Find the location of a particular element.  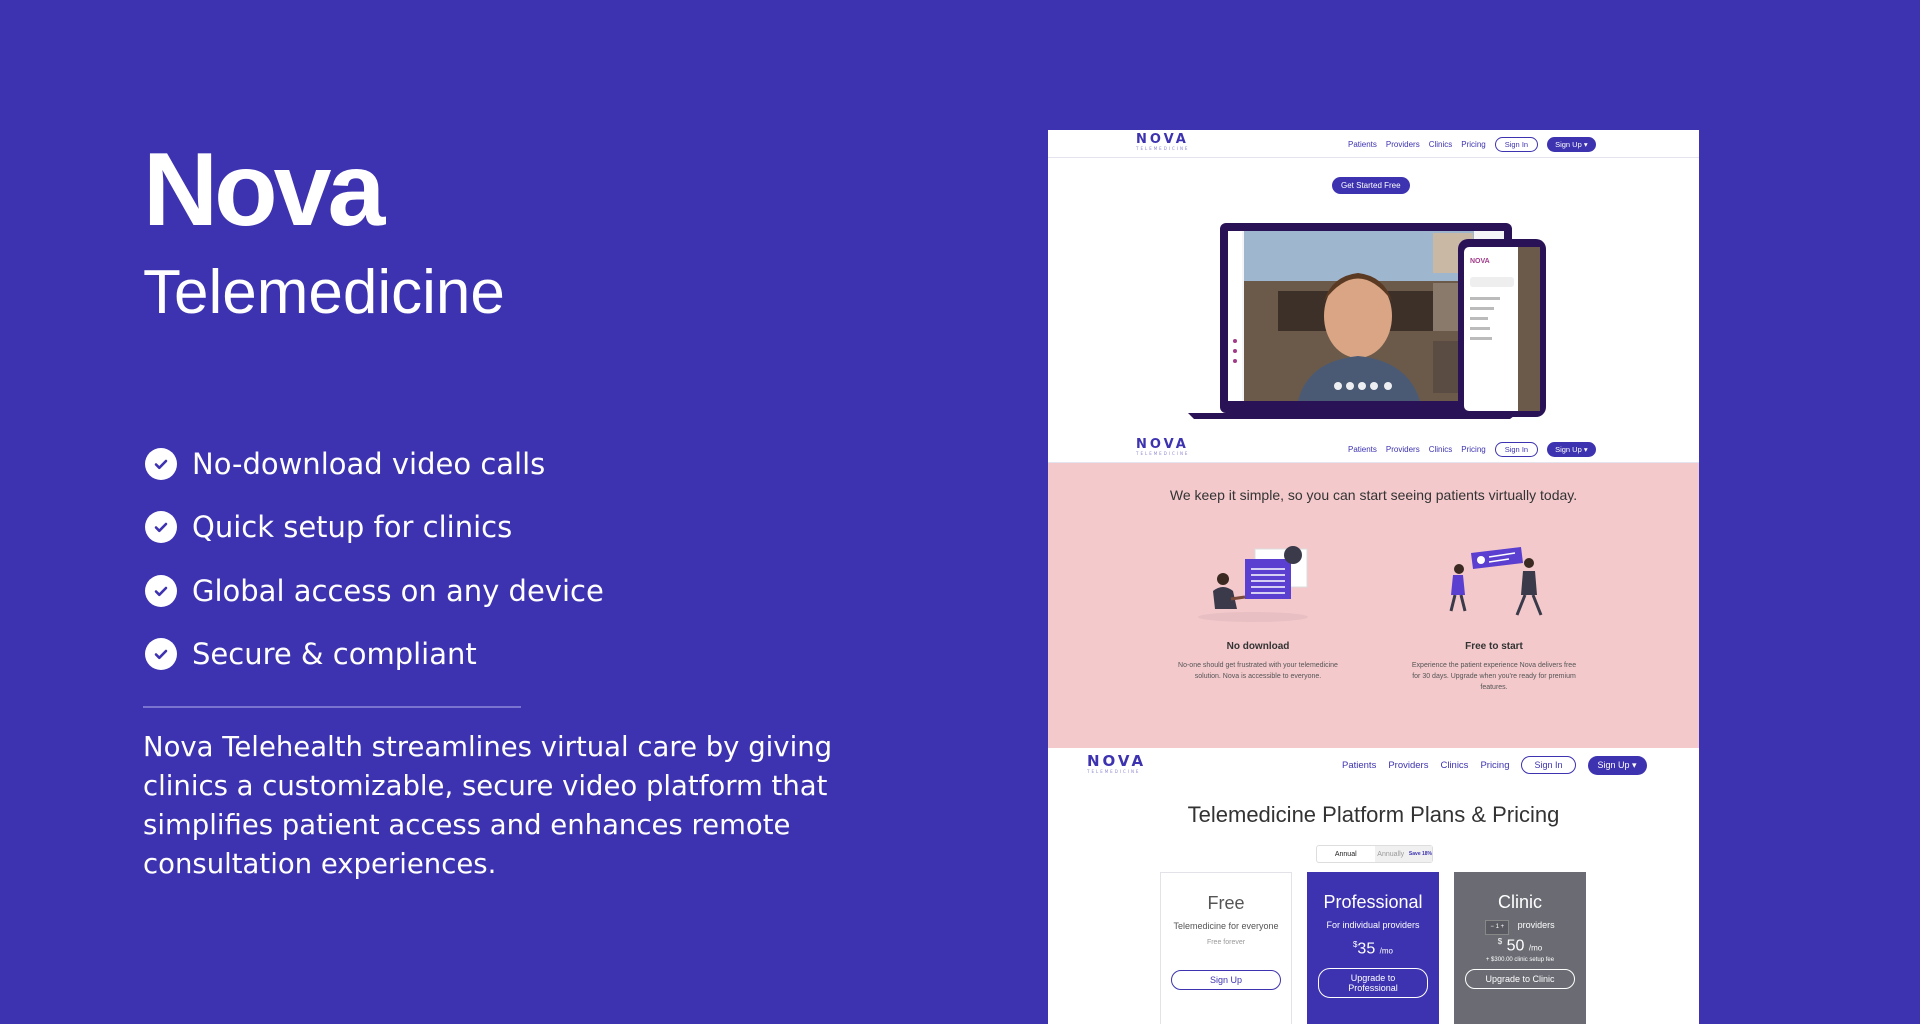

brand-subtitle: Telemedicine is located at coordinates (324, 292).